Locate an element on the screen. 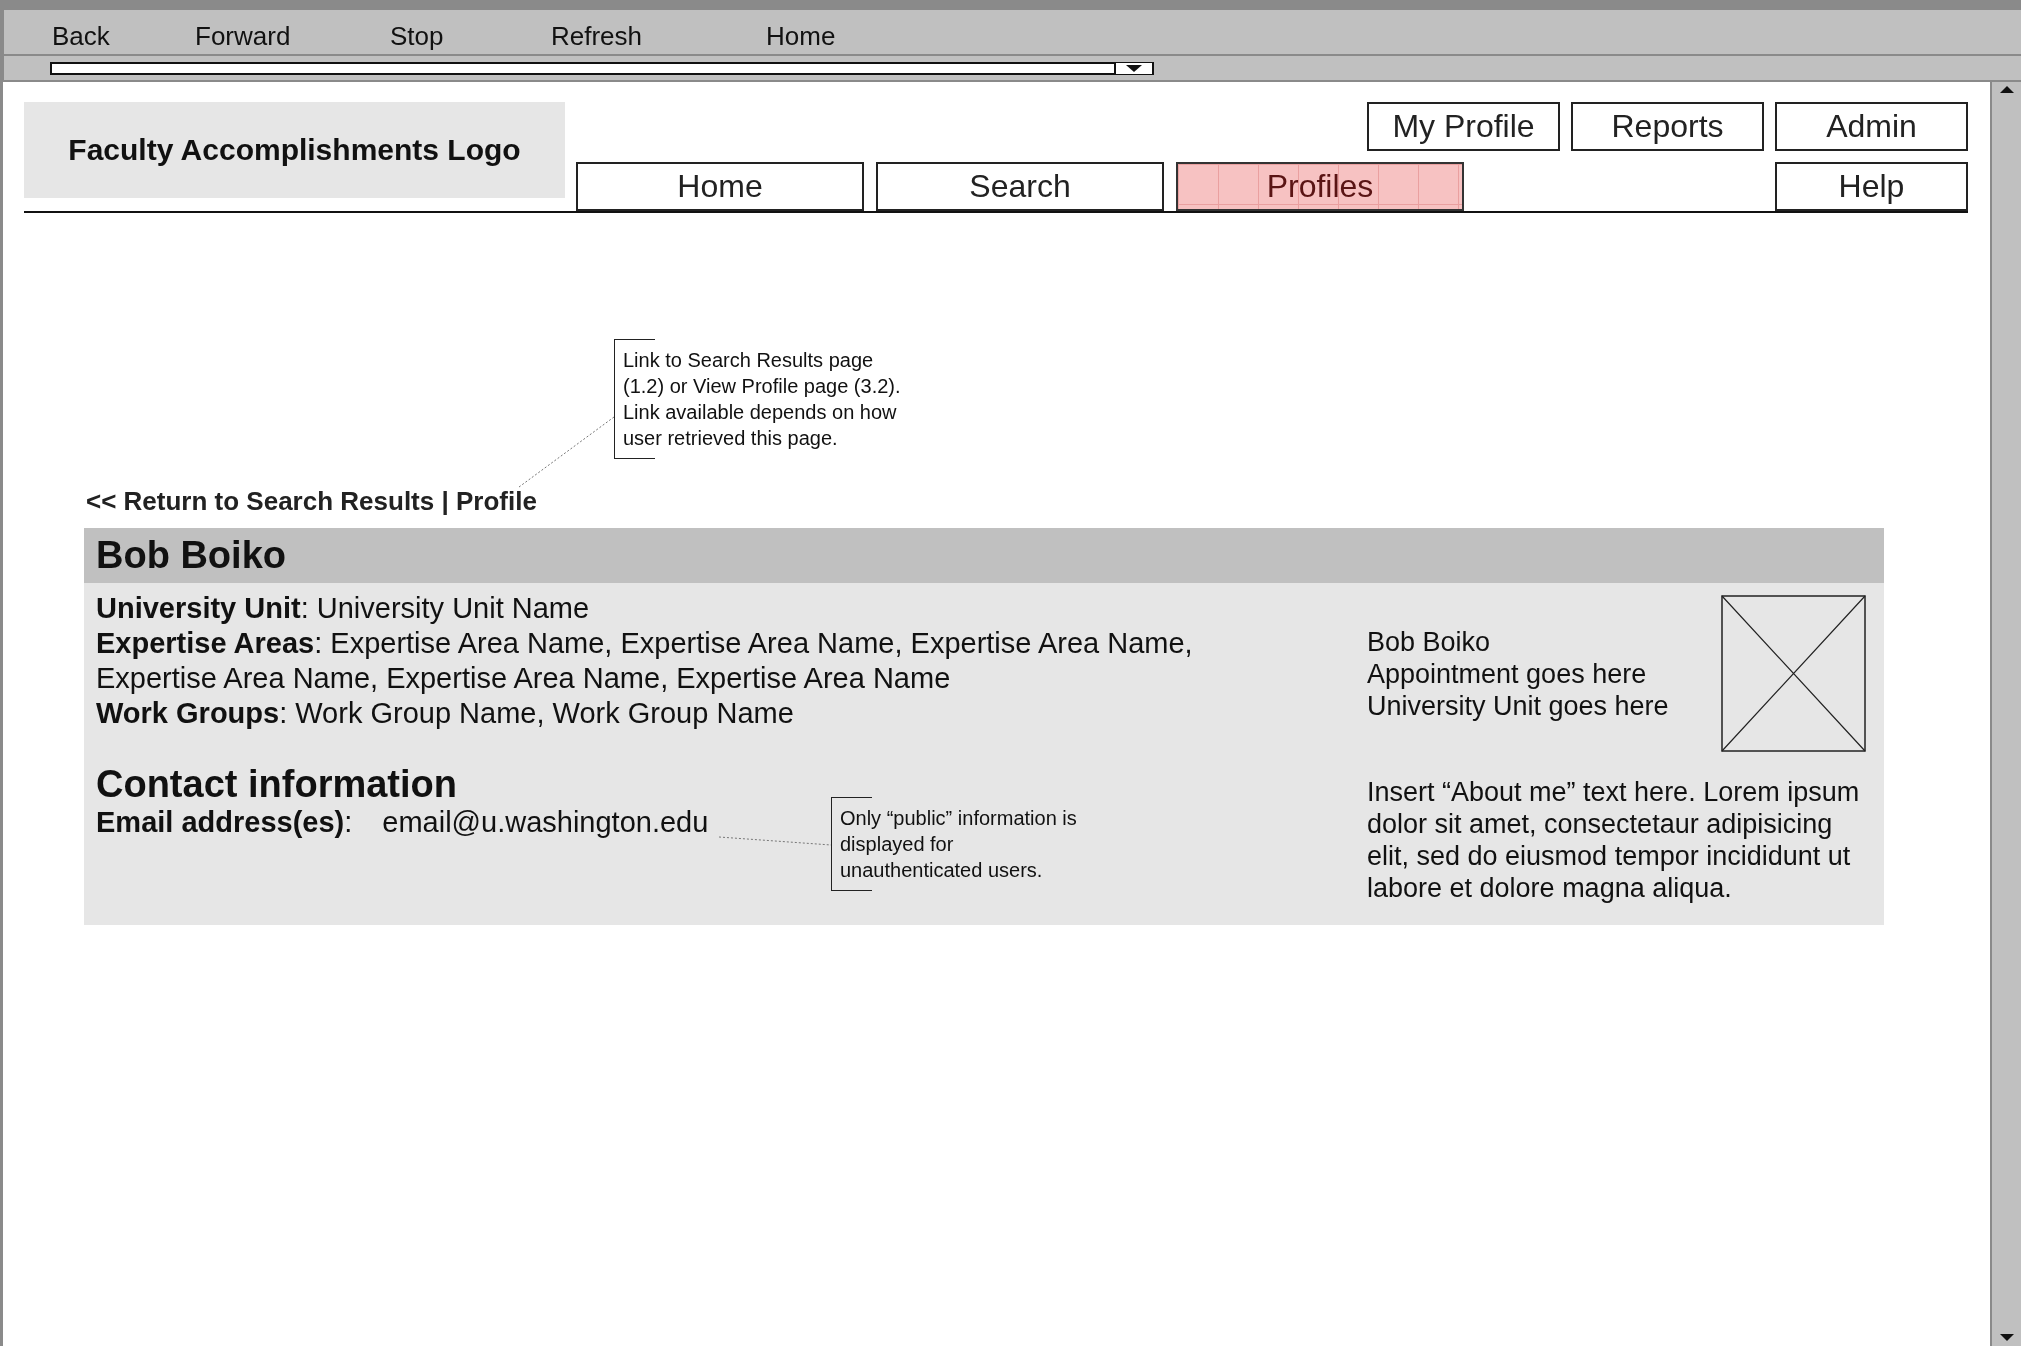 The height and width of the screenshot is (1346, 2021). annotation-note: Link to Search Results page (1.2) or View Profile page (3.2). Link available depends on how user retrieved this page. is located at coordinates (762, 399).